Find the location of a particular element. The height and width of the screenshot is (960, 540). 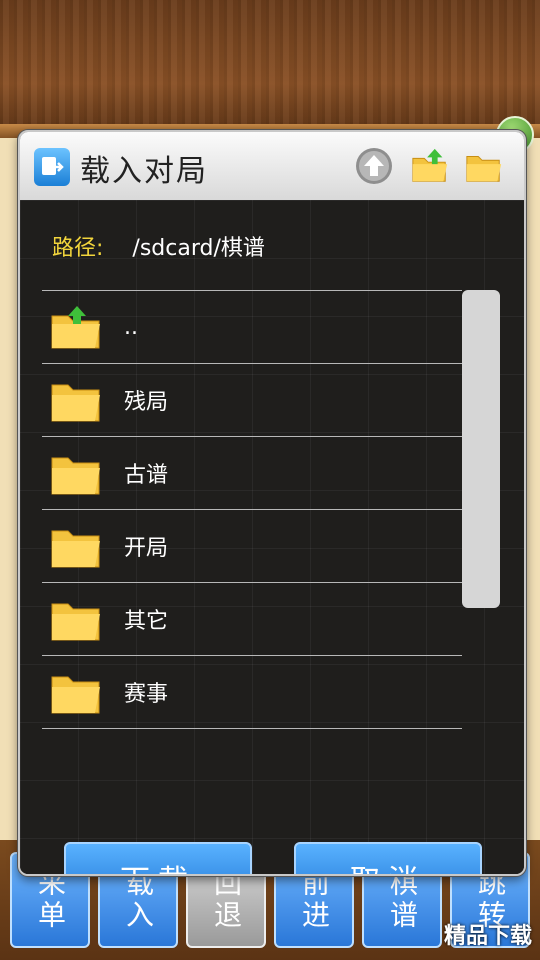

entry-name: 赛事 is located at coordinates (146, 694).